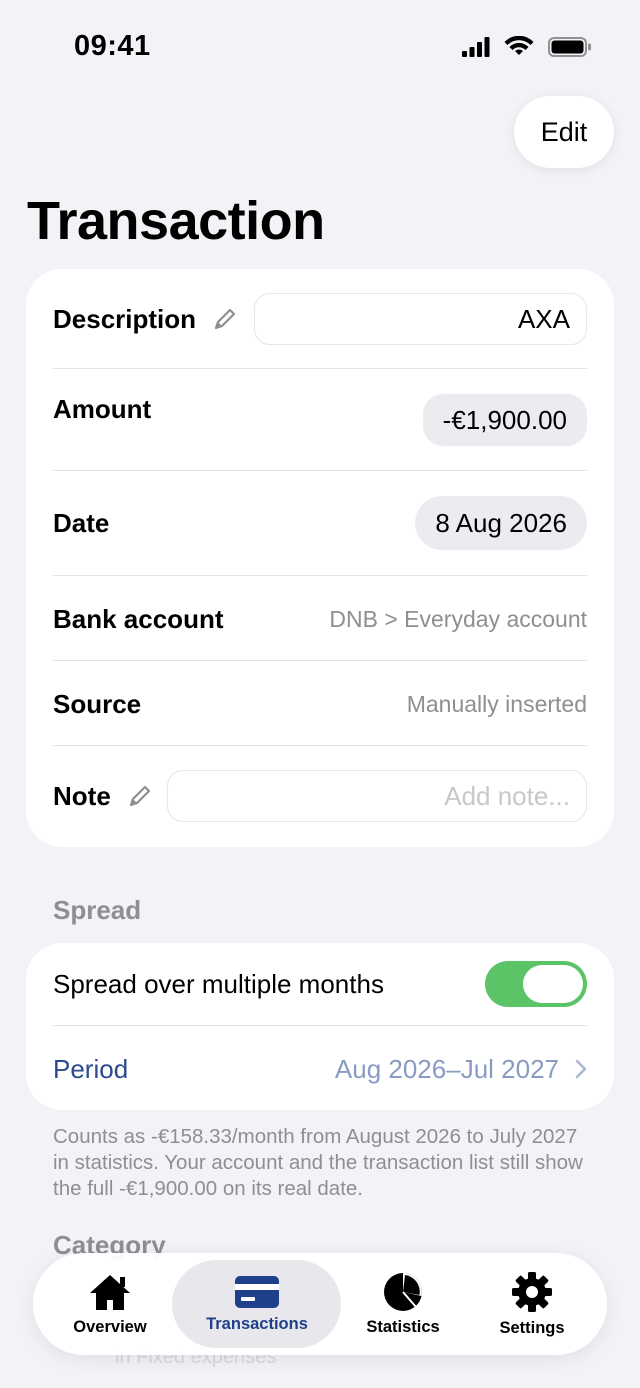 The image size is (640, 1388). I want to click on spread-toggle, so click(536, 984).